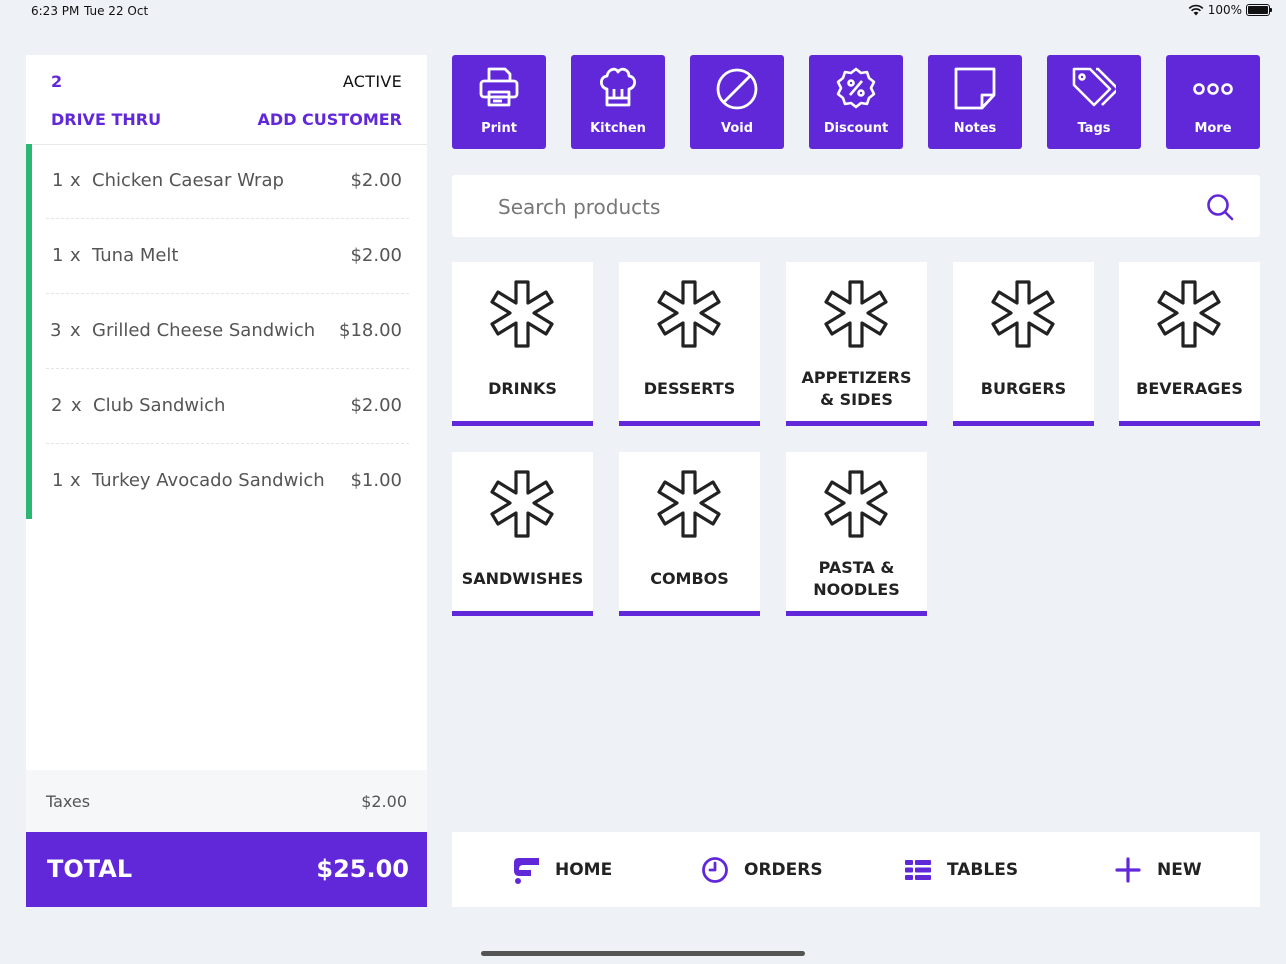 This screenshot has width=1286, height=964. I want to click on bottom-nav: HOME ORDERS TABLES NEW, so click(856, 869).